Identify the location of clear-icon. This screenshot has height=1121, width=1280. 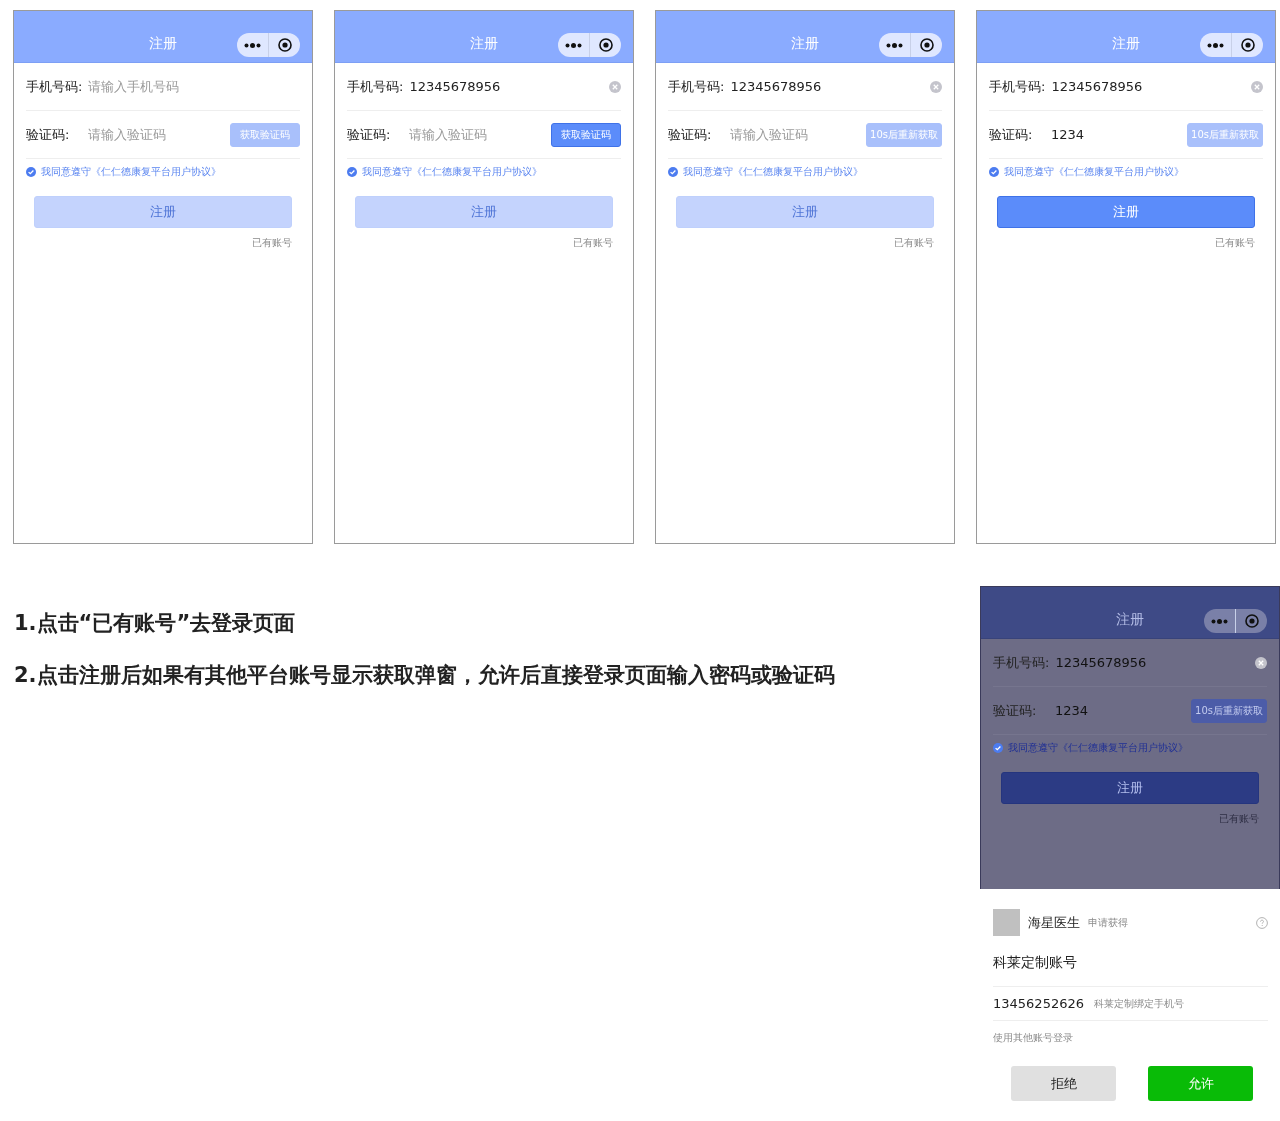
(1261, 662).